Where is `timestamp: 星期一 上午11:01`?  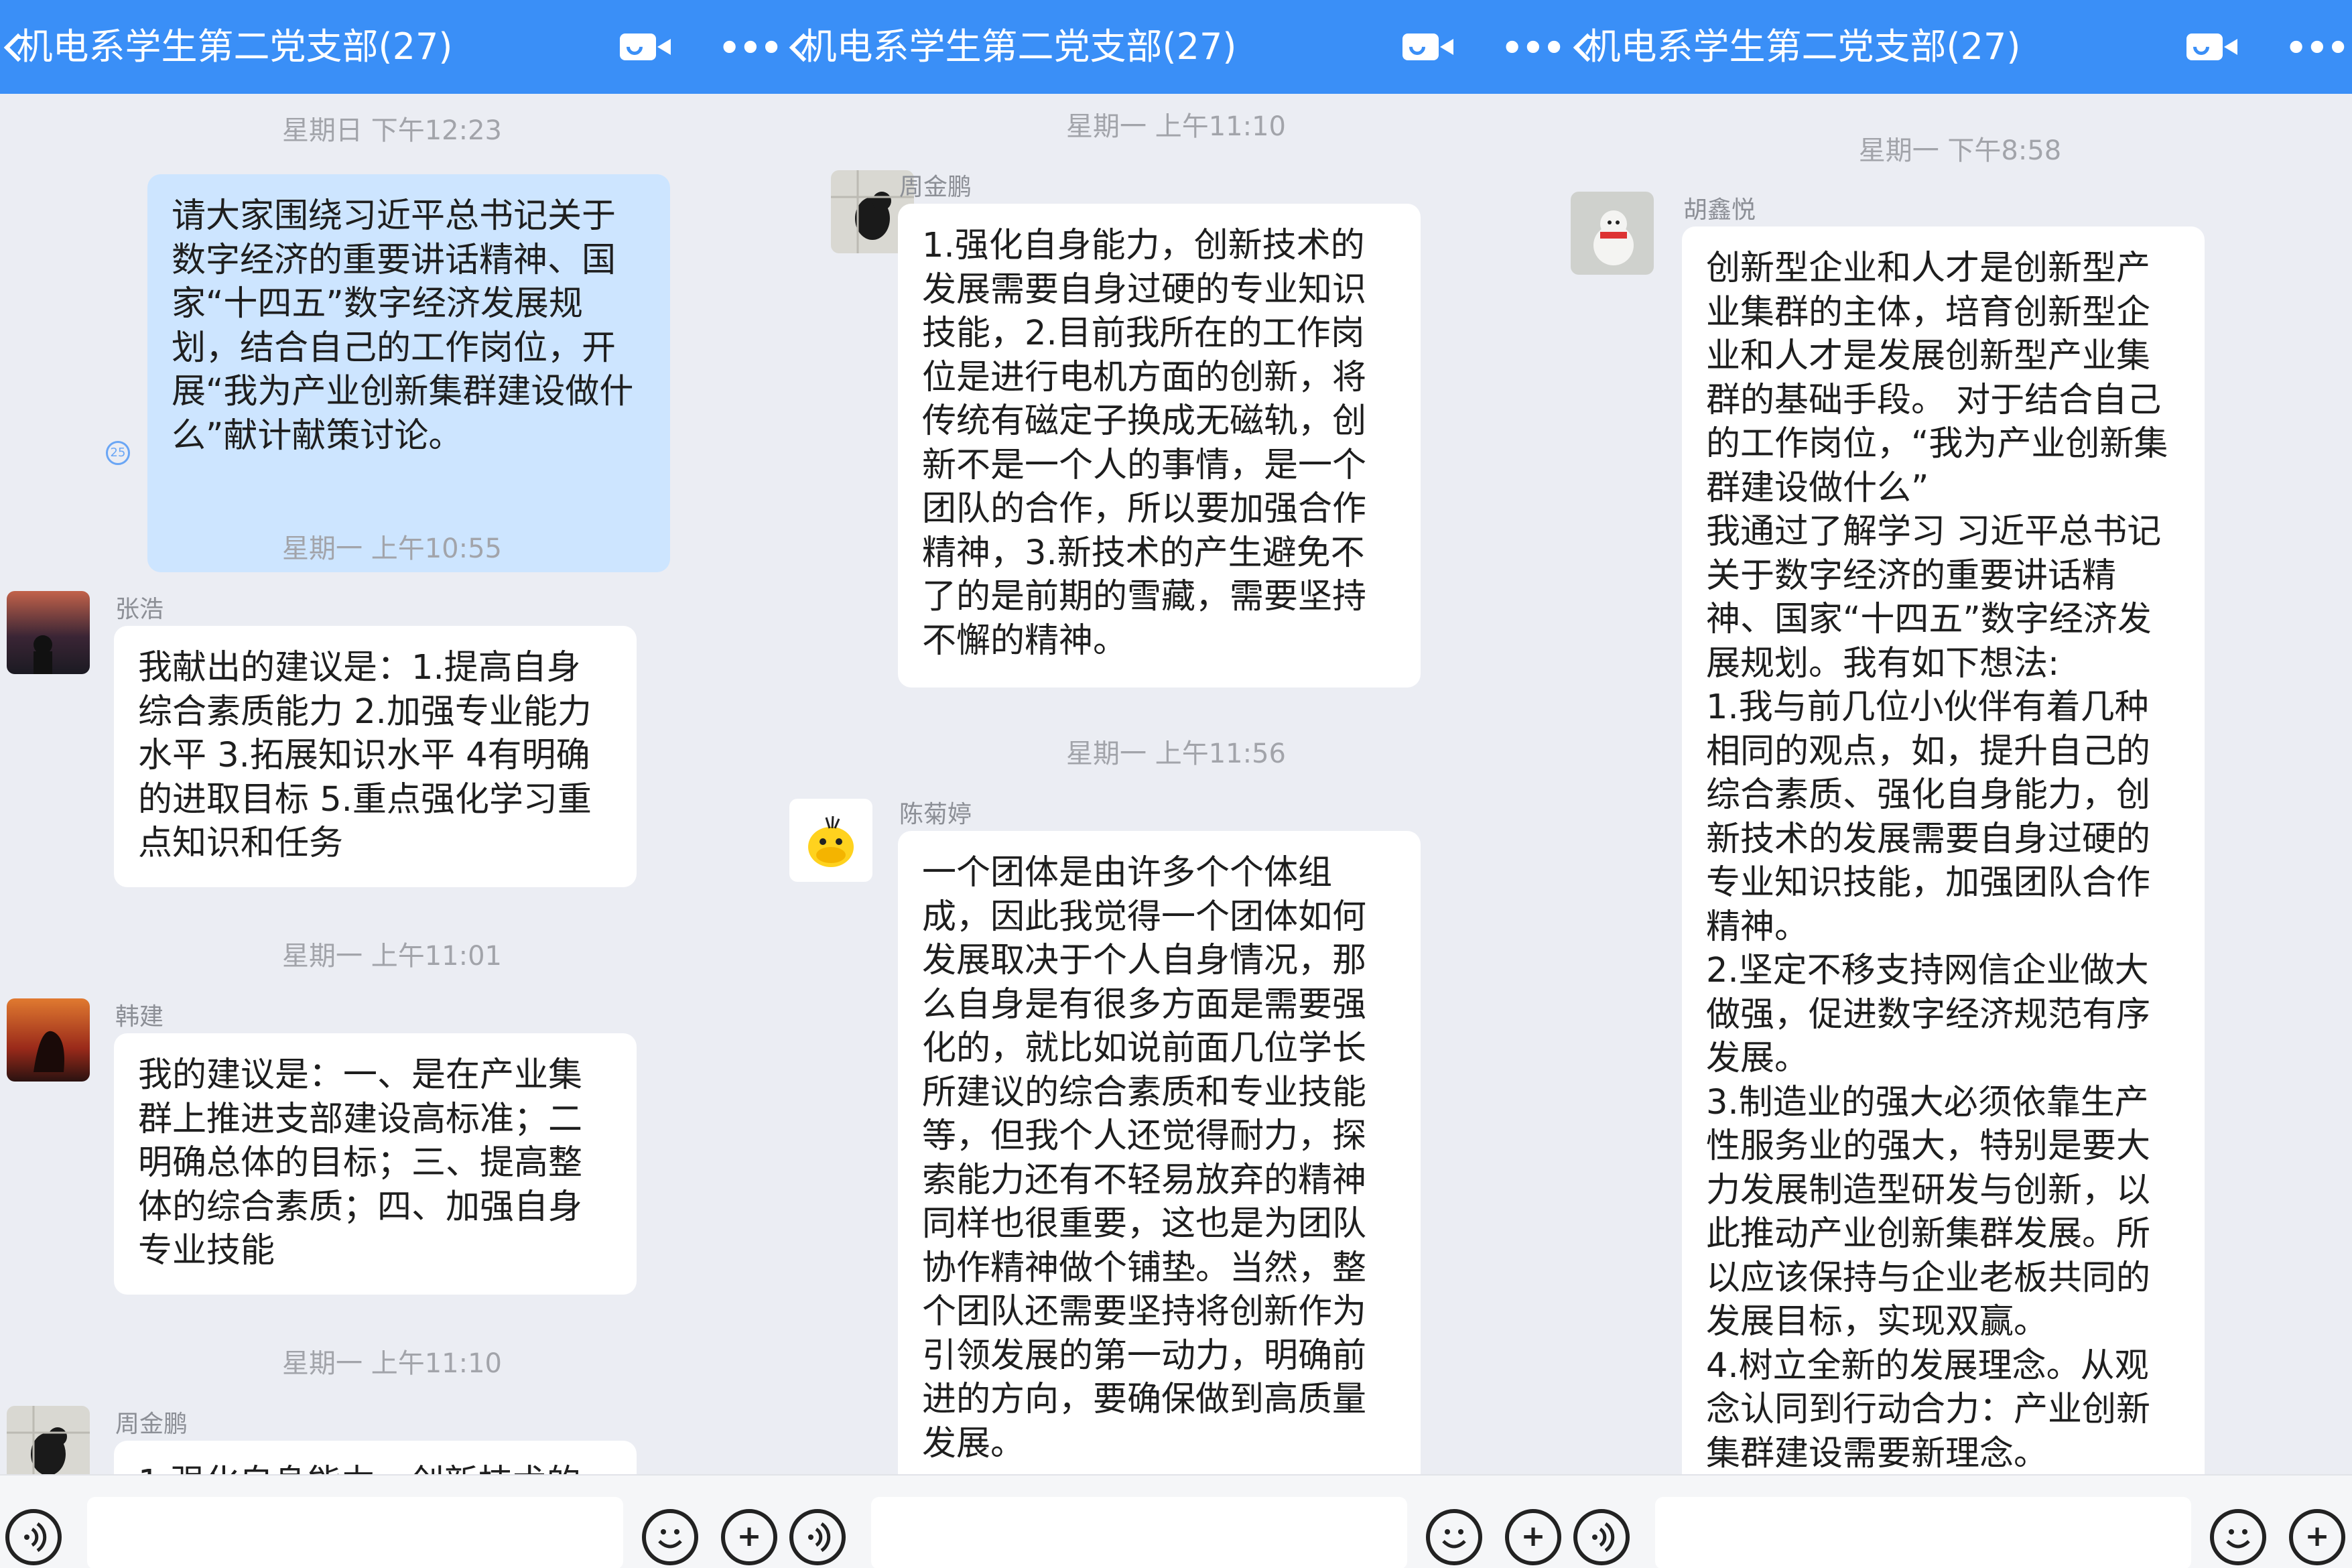 timestamp: 星期一 上午11:01 is located at coordinates (392, 956).